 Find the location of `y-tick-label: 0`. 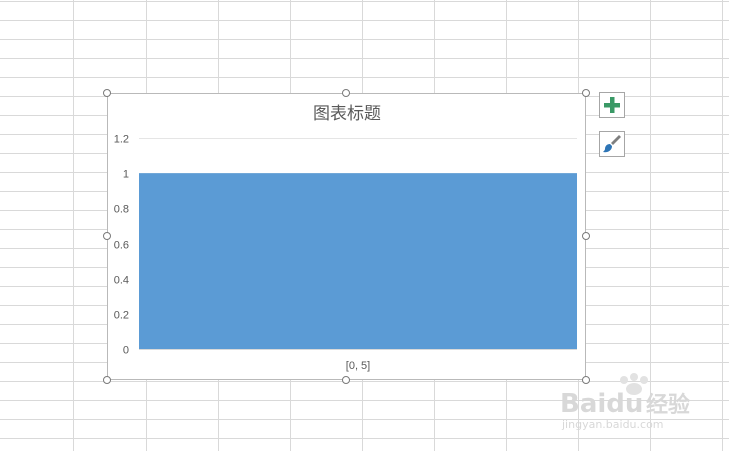

y-tick-label: 0 is located at coordinates (126, 351).